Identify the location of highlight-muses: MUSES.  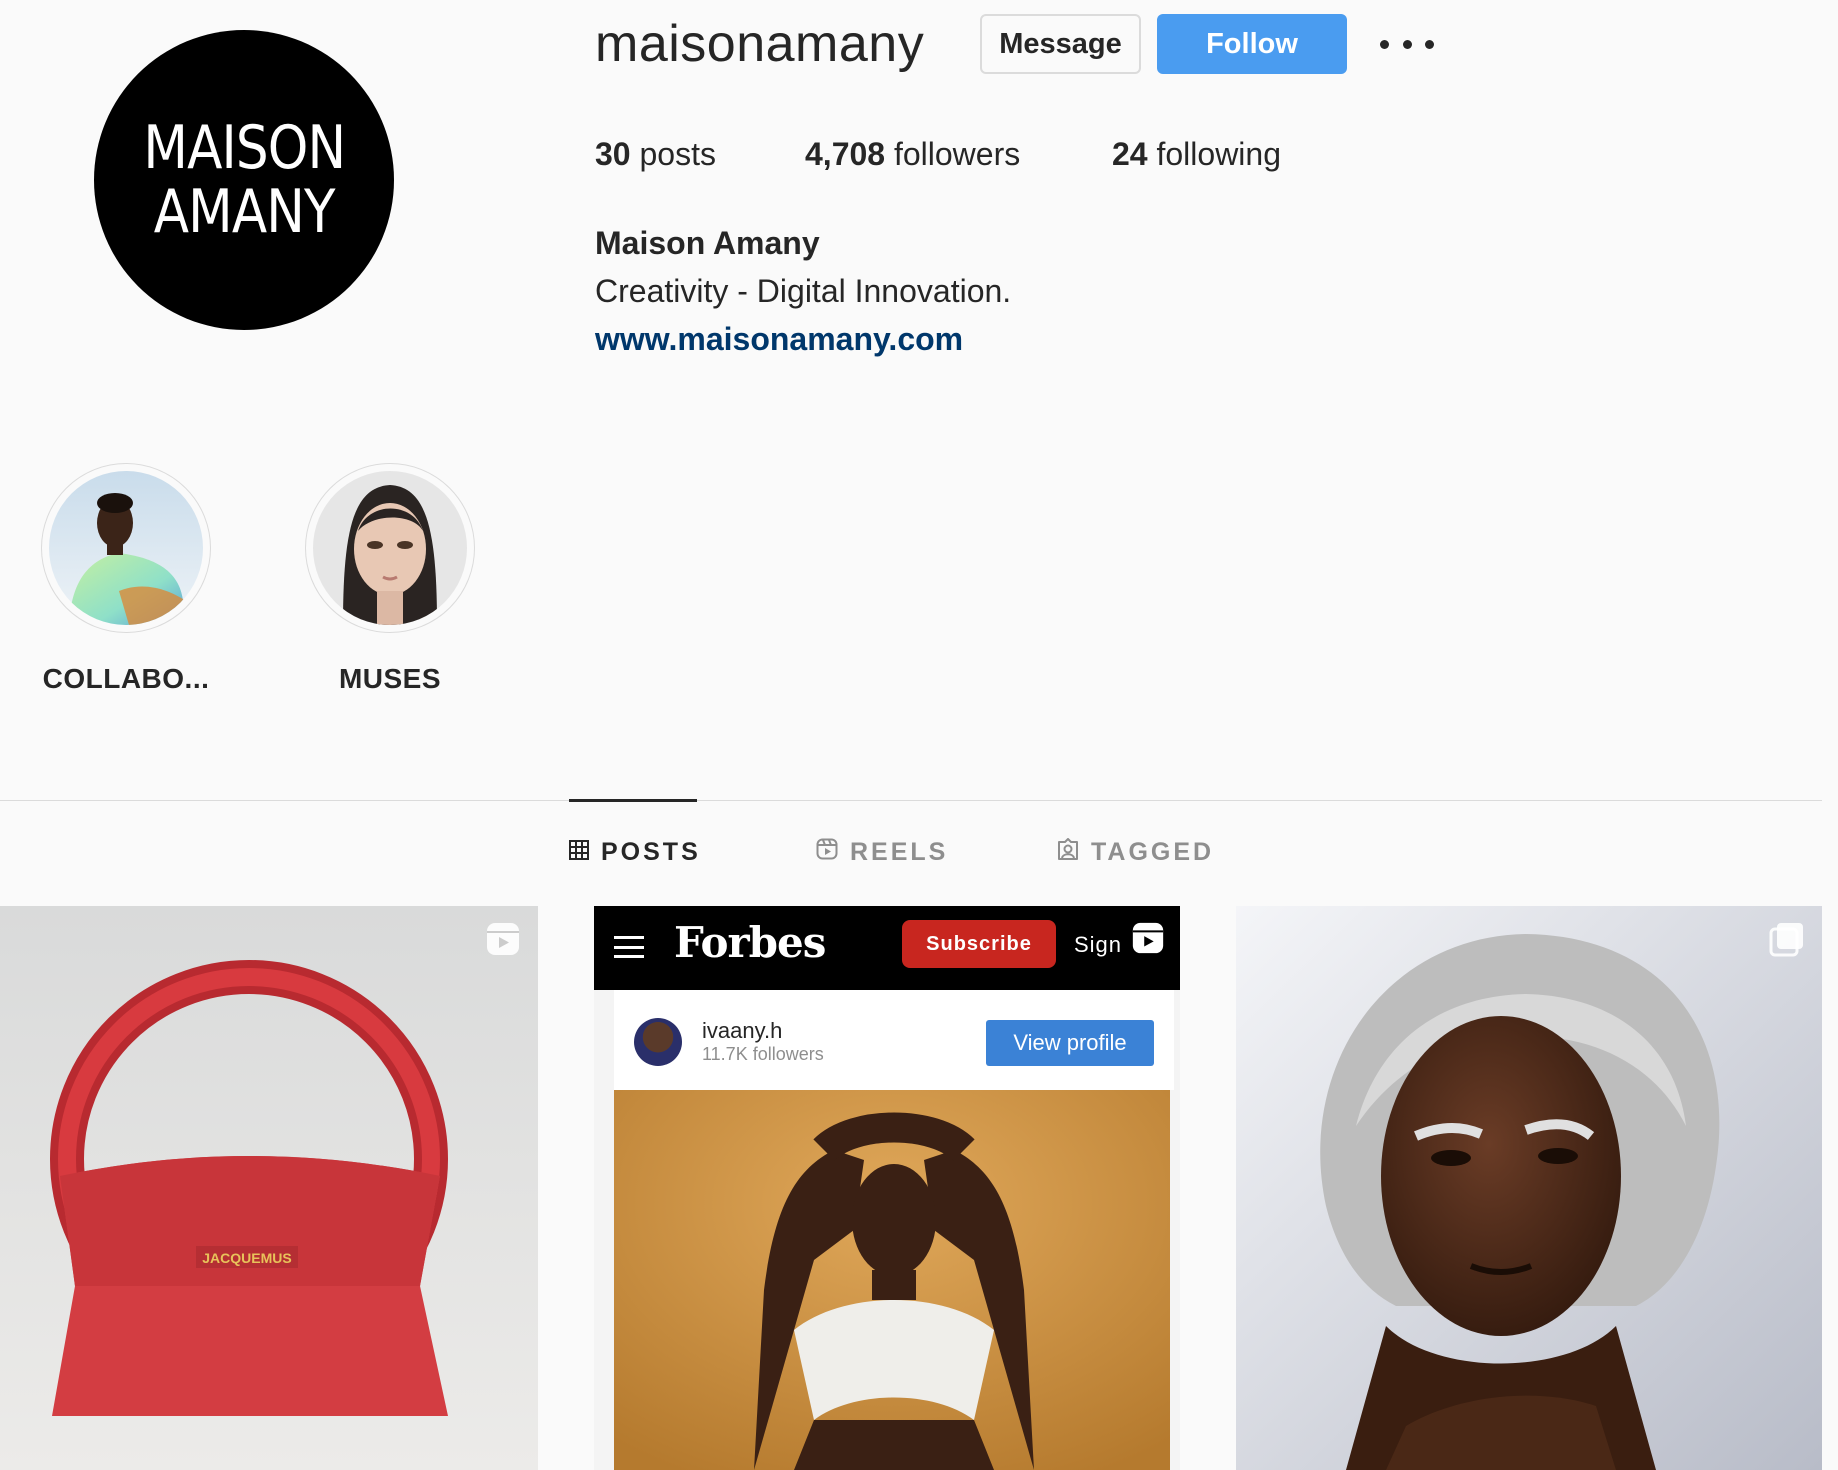
(390, 579).